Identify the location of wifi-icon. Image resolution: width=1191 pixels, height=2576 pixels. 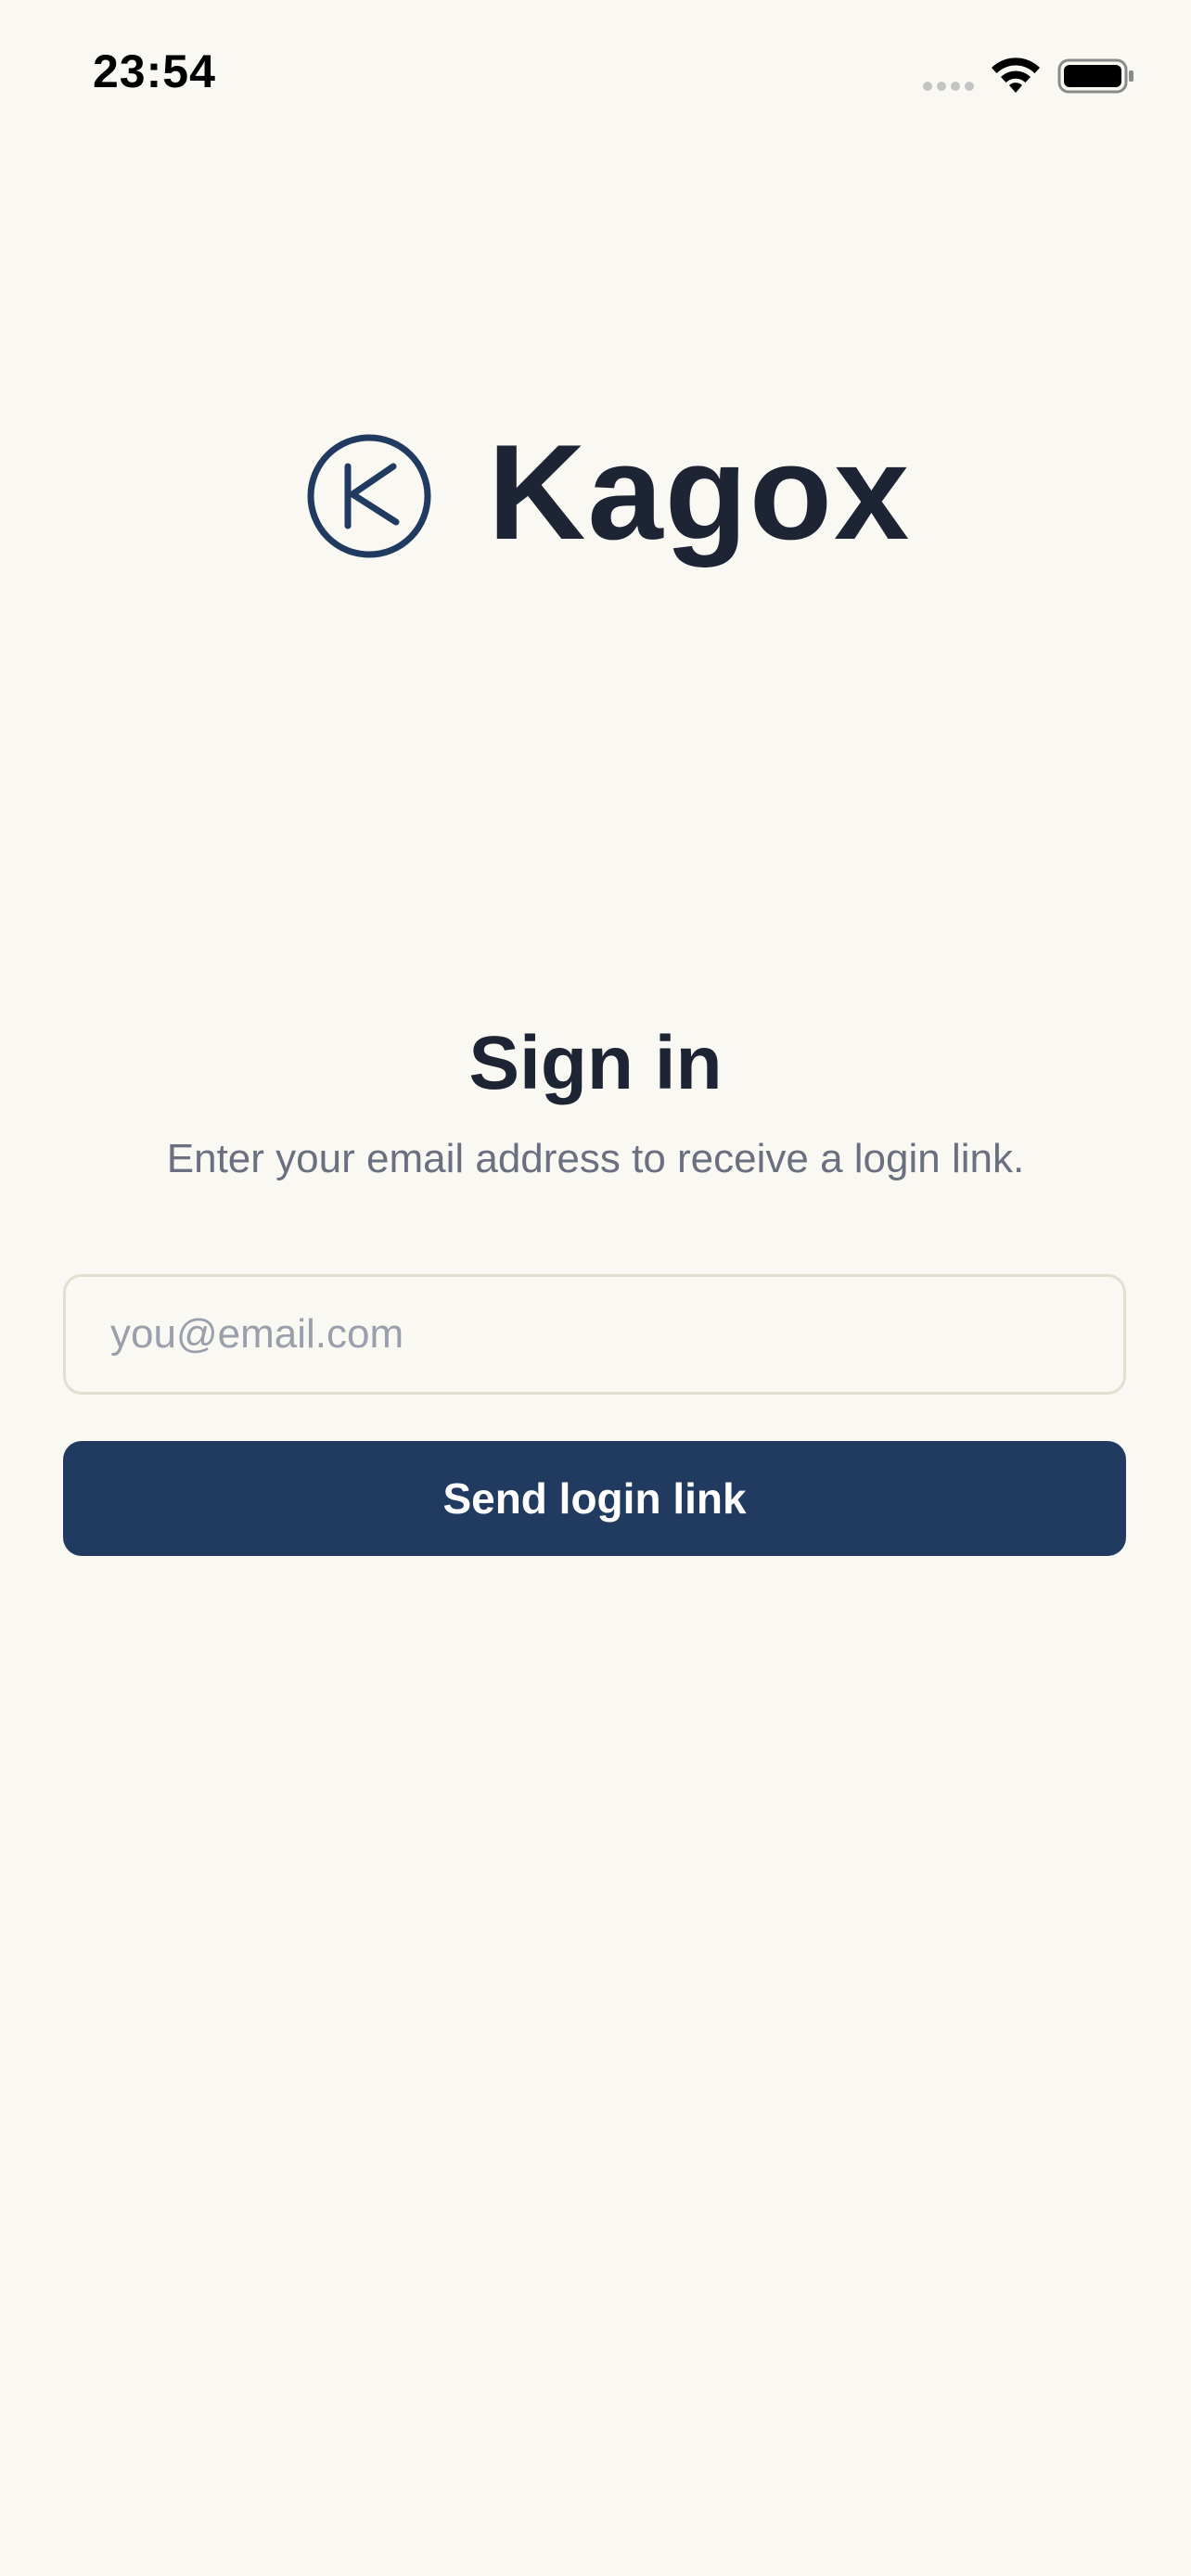
(1016, 75).